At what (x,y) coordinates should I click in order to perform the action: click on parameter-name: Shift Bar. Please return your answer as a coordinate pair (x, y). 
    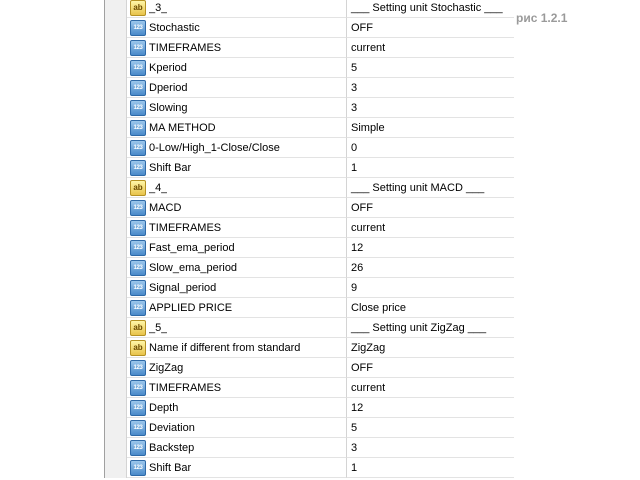
    Looking at the image, I should click on (170, 467).